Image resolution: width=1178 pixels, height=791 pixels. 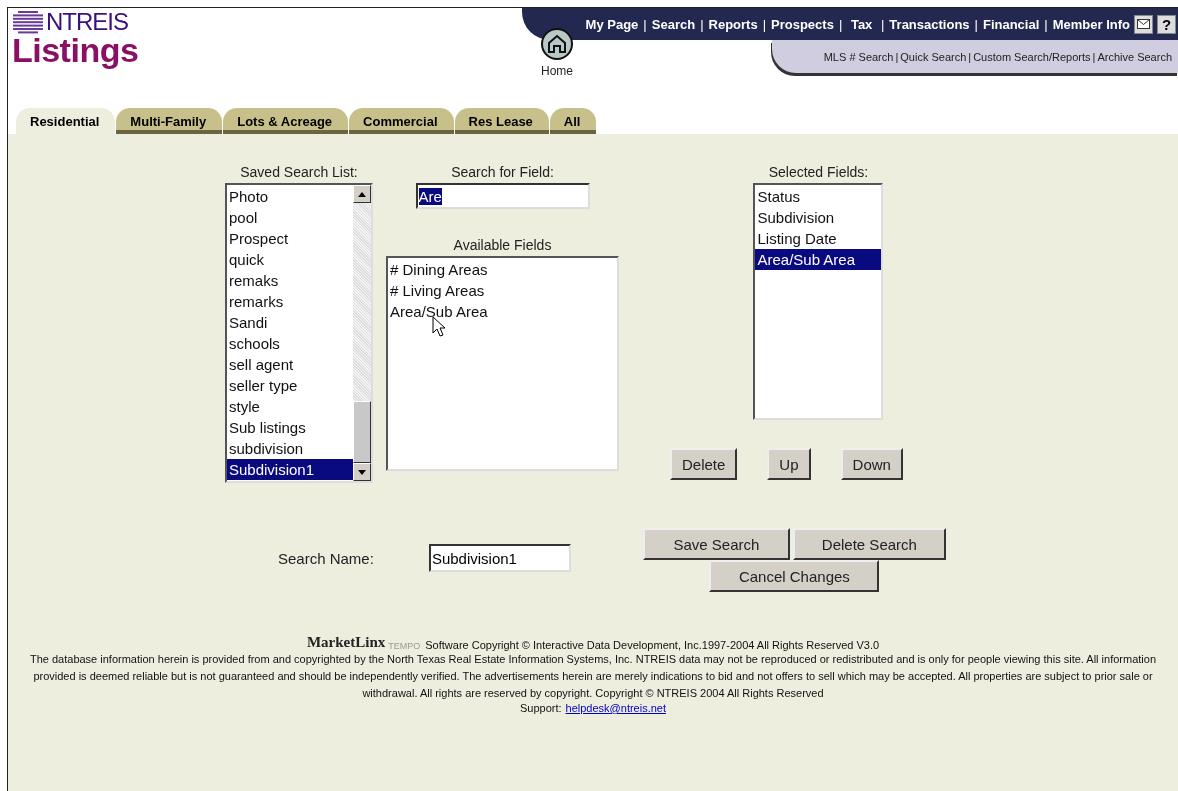 What do you see at coordinates (290, 364) in the screenshot?
I see `list-item: sell agent` at bounding box center [290, 364].